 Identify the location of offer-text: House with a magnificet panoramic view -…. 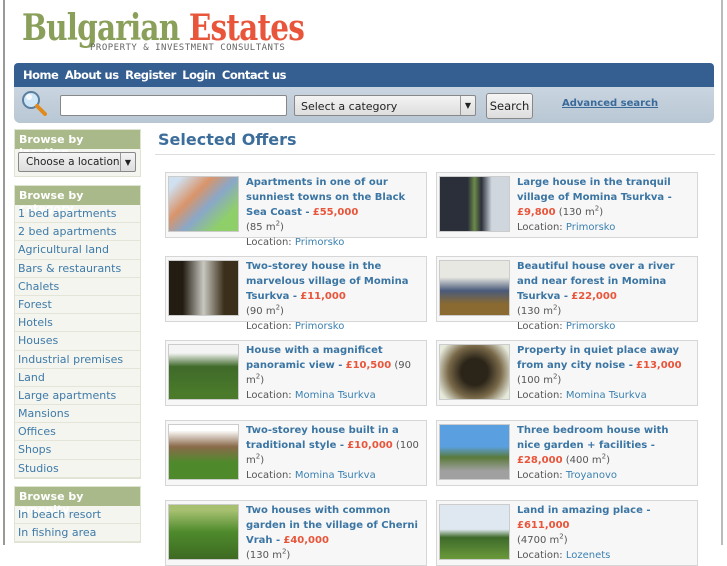
(335, 373).